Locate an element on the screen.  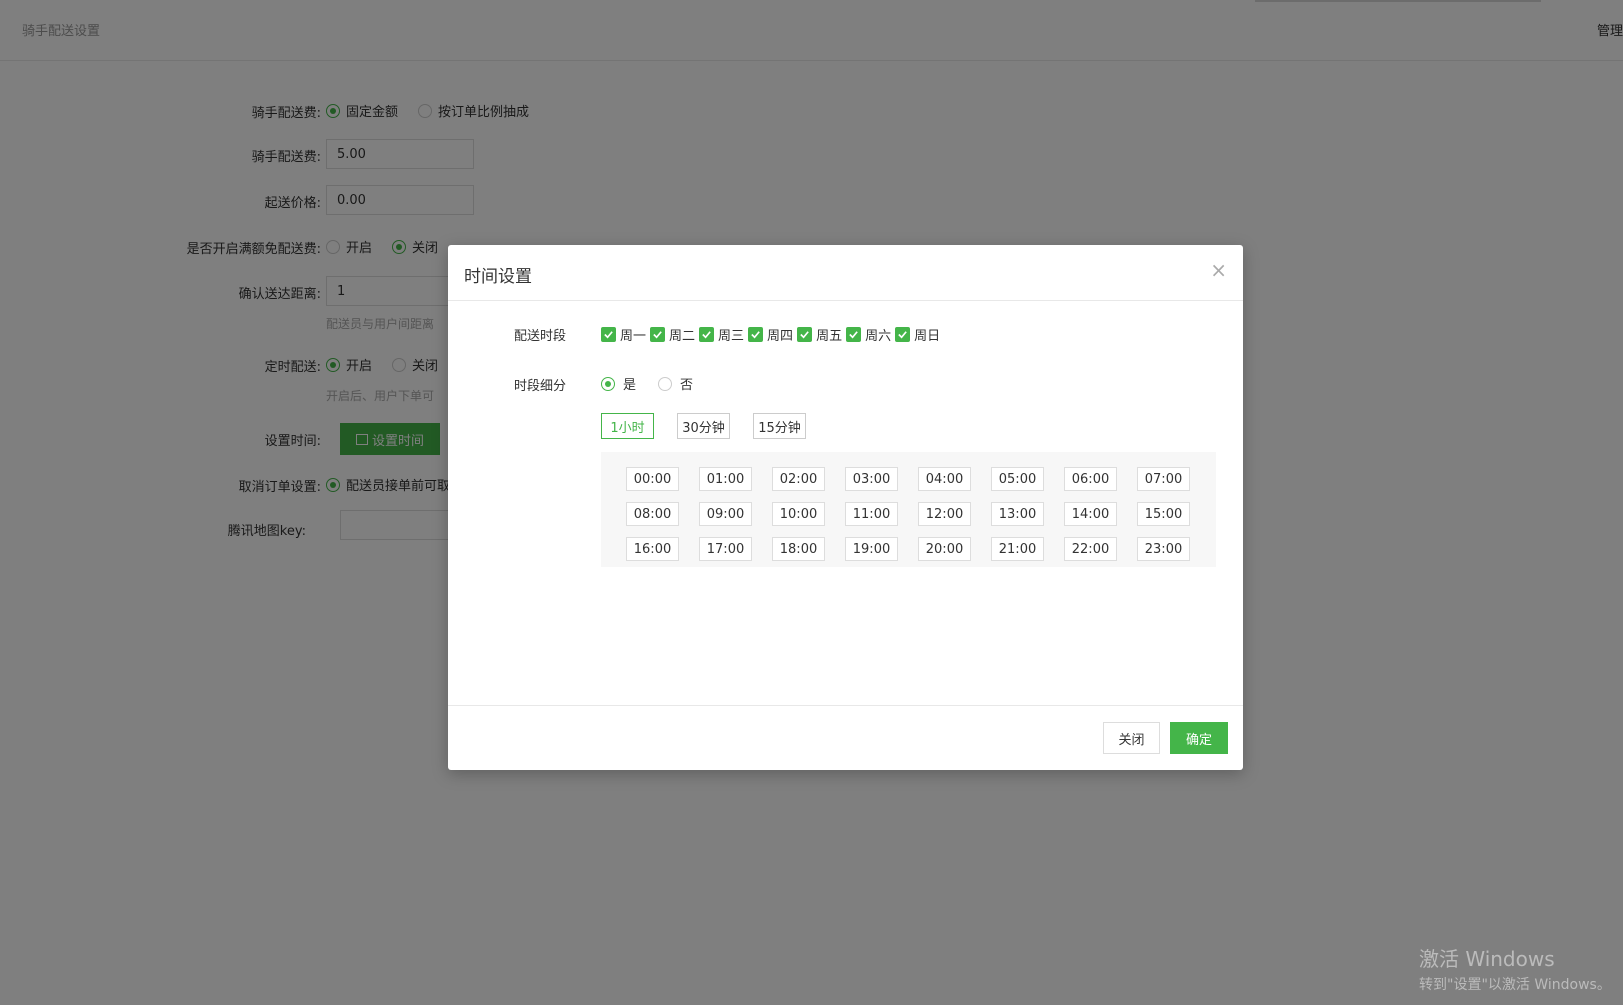
day-checkbox-mon: 周一 is located at coordinates (623, 334).